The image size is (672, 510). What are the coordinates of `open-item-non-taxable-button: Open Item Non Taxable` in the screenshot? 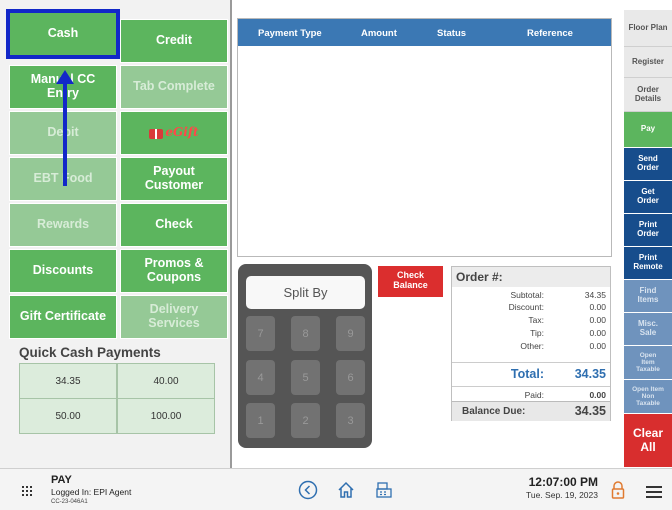 It's located at (648, 397).